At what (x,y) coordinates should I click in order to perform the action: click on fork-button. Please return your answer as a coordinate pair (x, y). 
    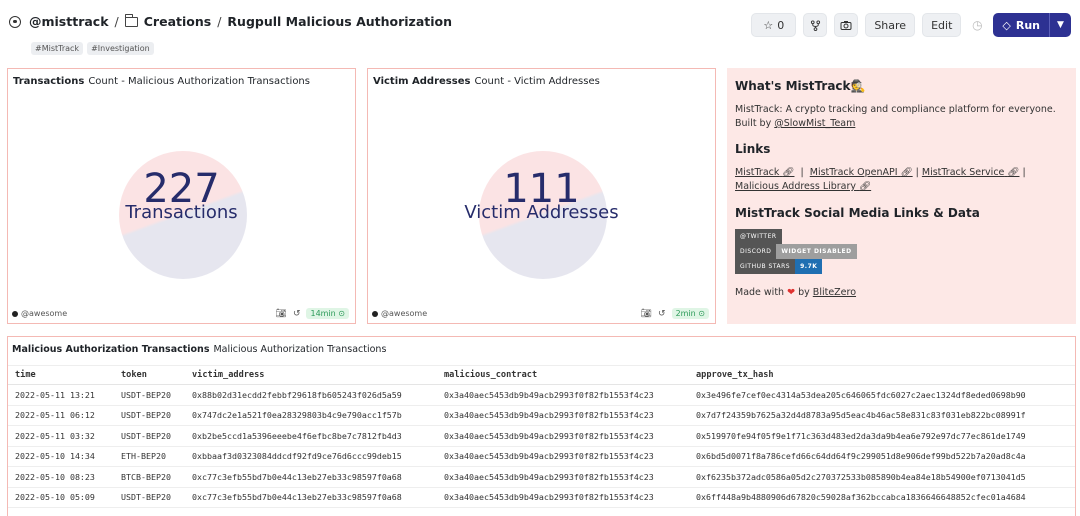
    Looking at the image, I should click on (815, 25).